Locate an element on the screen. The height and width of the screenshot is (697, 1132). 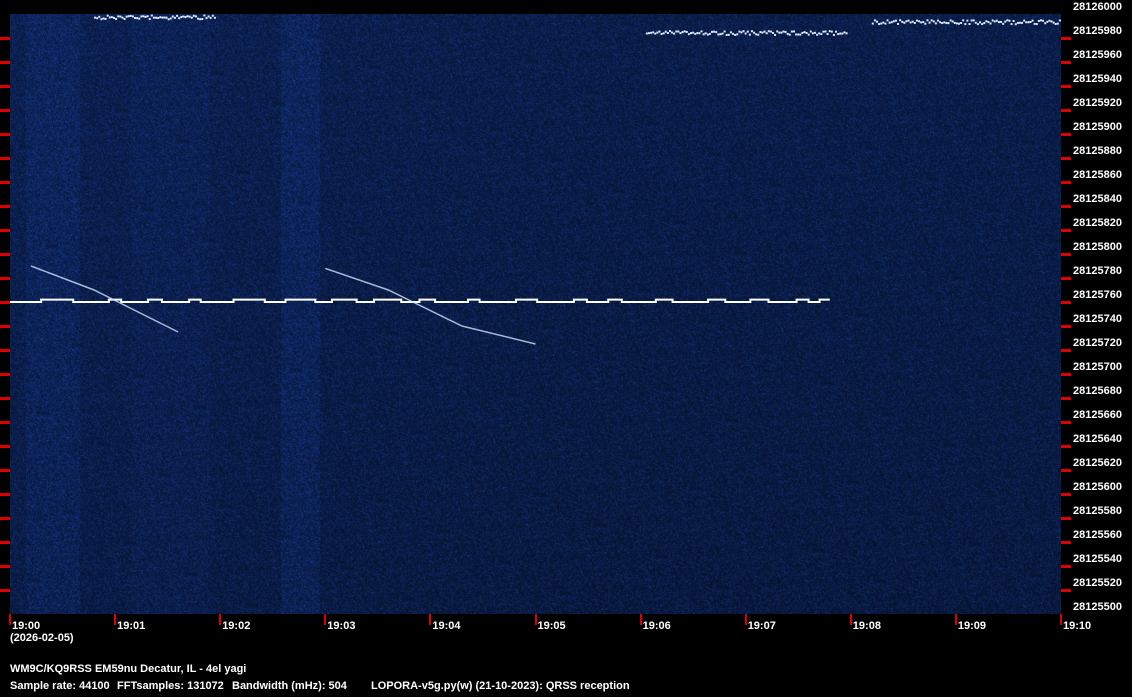
y-tick-label: 28125920 is located at coordinates (1097, 103).